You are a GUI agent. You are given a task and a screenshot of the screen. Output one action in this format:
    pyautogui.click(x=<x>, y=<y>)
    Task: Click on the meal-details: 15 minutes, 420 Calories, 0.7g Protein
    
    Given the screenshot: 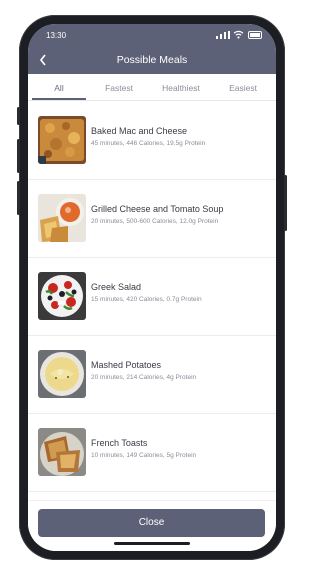 What is the action you would take?
    pyautogui.click(x=146, y=299)
    